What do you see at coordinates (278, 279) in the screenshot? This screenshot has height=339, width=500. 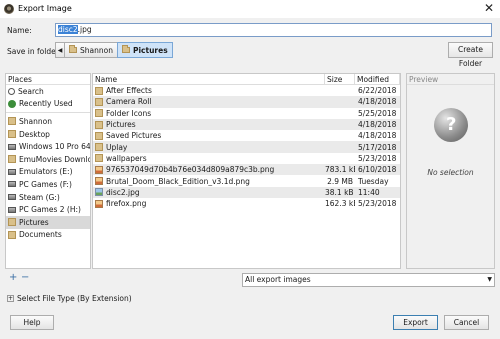 I see `file-filter-value: All export images` at bounding box center [278, 279].